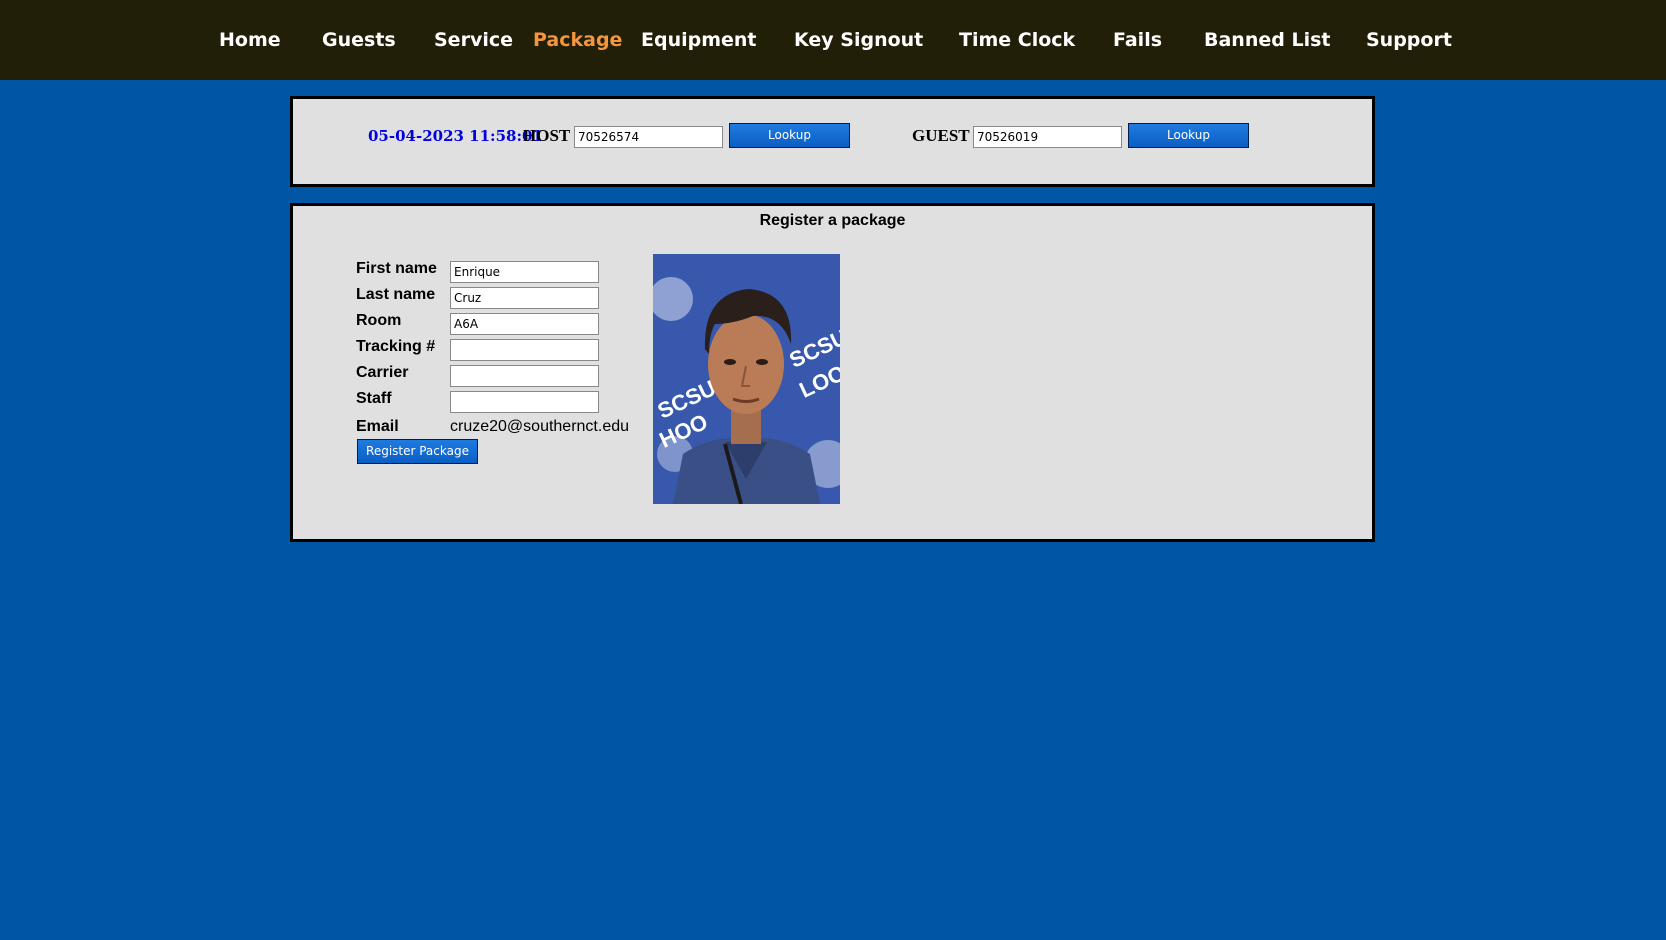 The height and width of the screenshot is (940, 1666). I want to click on nav-home: Home, so click(250, 40).